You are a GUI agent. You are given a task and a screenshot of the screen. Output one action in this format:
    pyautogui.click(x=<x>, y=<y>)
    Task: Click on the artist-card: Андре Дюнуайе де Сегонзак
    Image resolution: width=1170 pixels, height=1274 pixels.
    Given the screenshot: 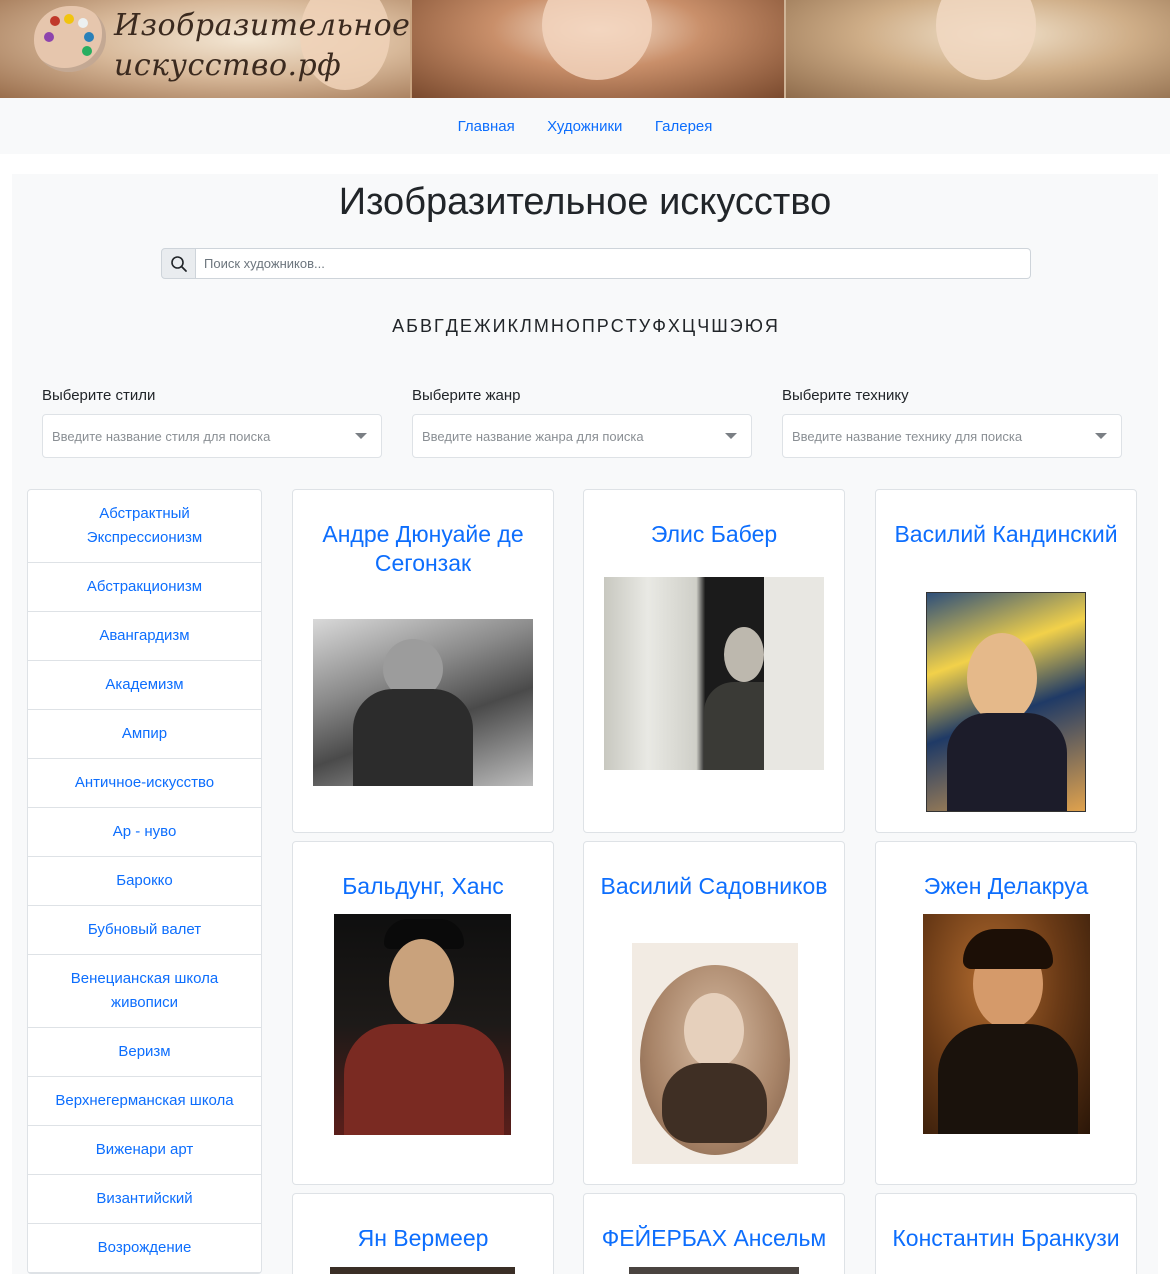 What is the action you would take?
    pyautogui.click(x=423, y=661)
    